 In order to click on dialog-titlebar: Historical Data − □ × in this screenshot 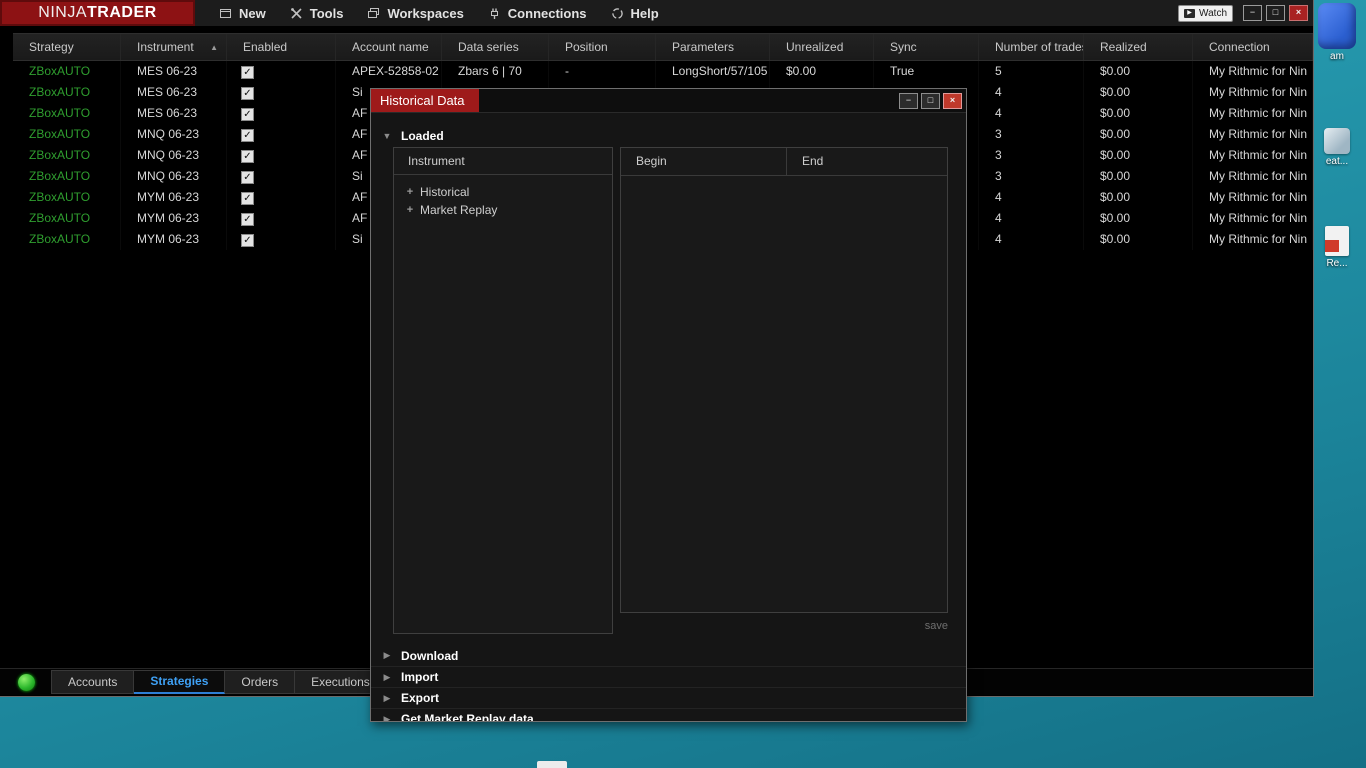, I will do `click(668, 101)`.